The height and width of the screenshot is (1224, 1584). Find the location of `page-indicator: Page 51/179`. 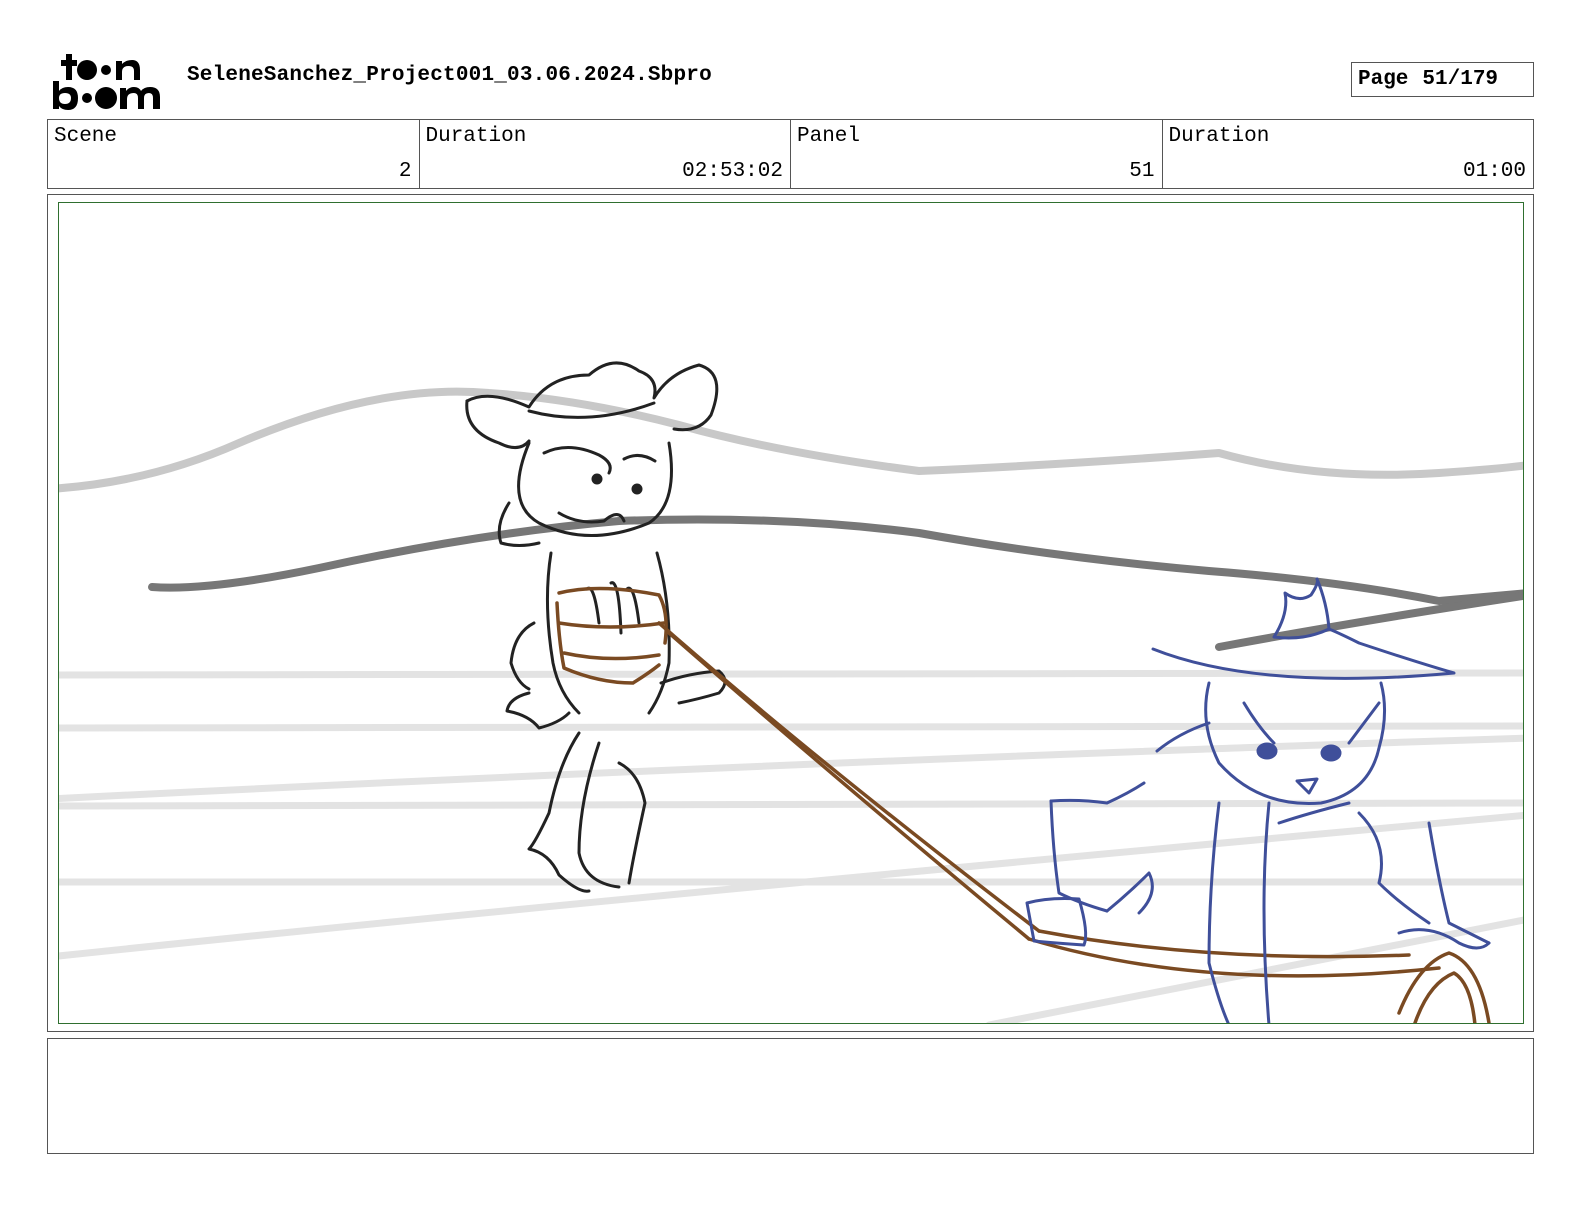

page-indicator: Page 51/179 is located at coordinates (1442, 79).